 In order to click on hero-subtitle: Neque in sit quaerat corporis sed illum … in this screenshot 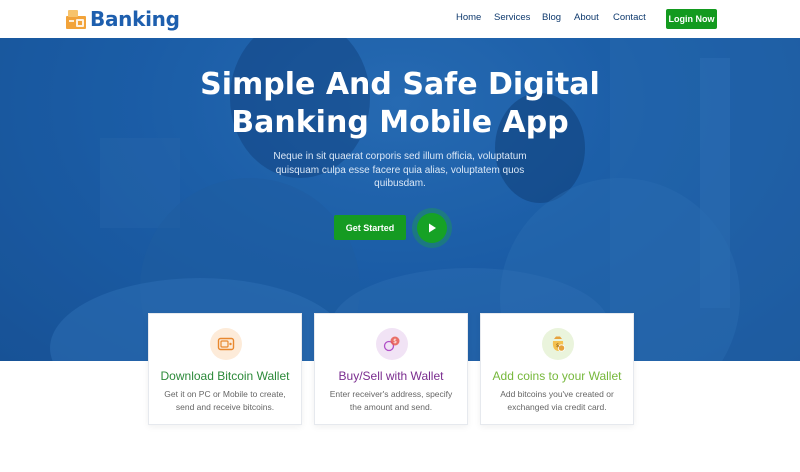, I will do `click(400, 170)`.